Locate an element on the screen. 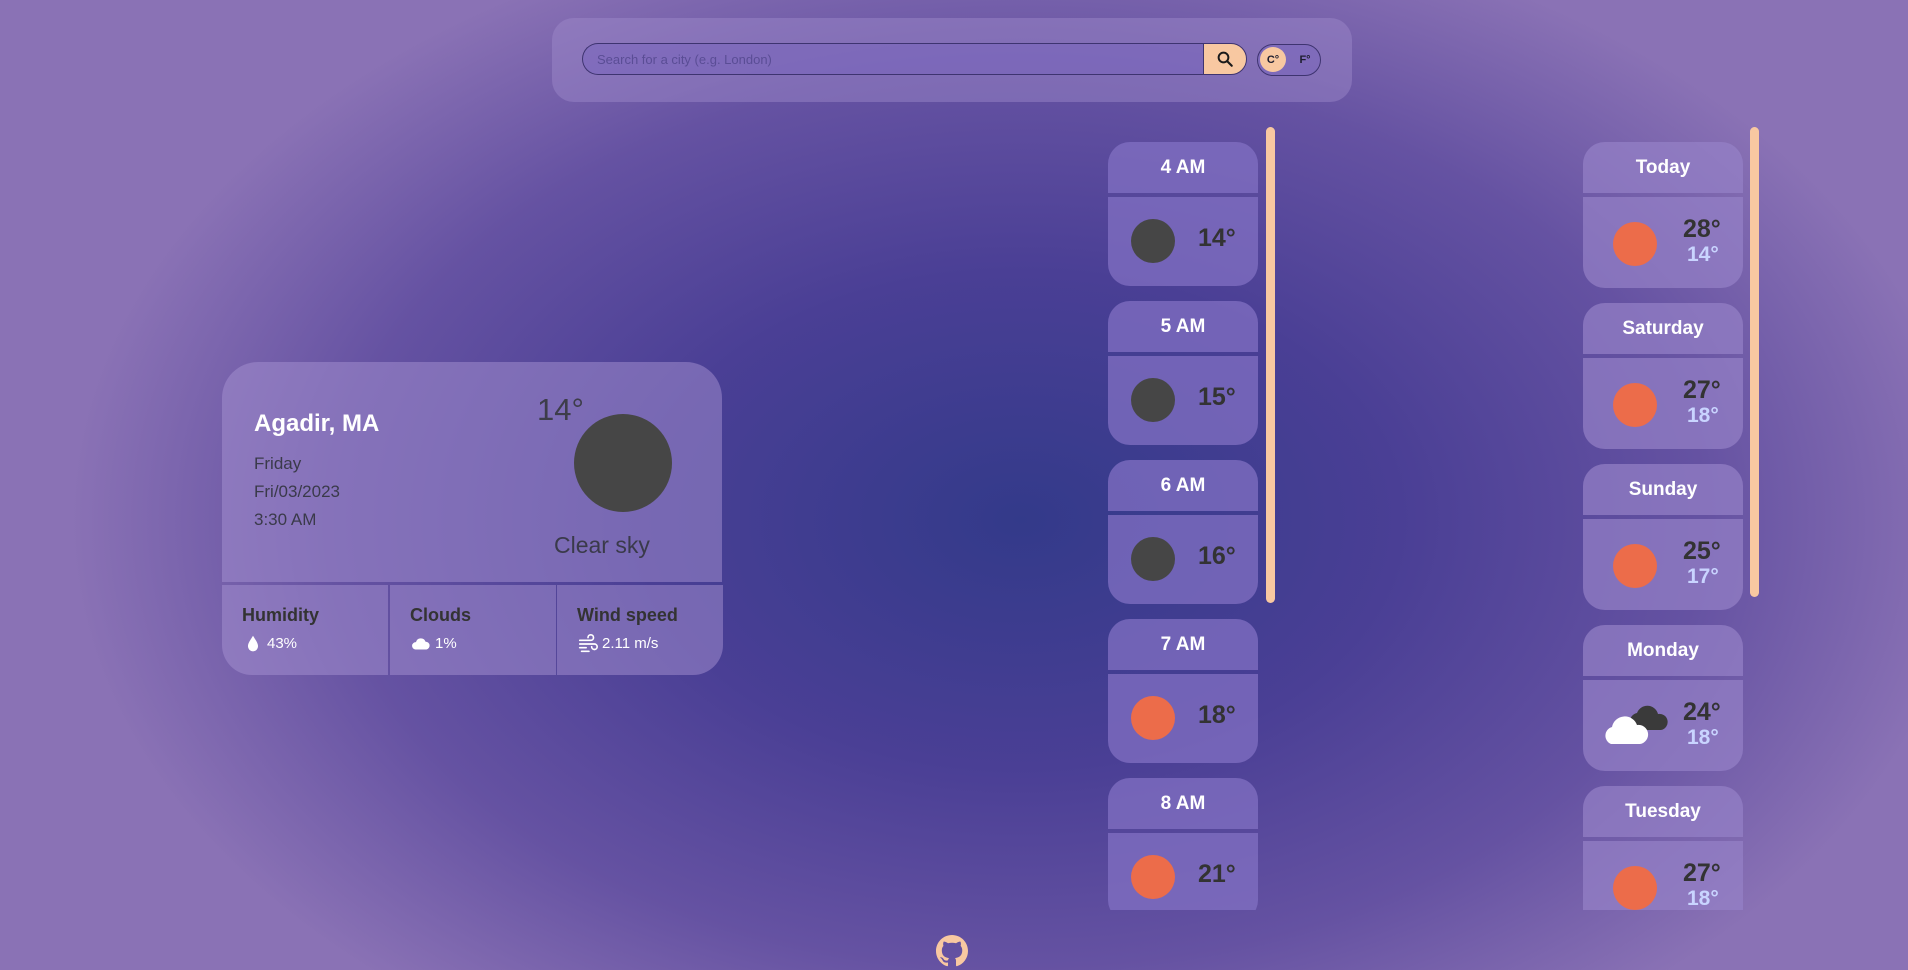  search-bar: C° F° is located at coordinates (952, 60).